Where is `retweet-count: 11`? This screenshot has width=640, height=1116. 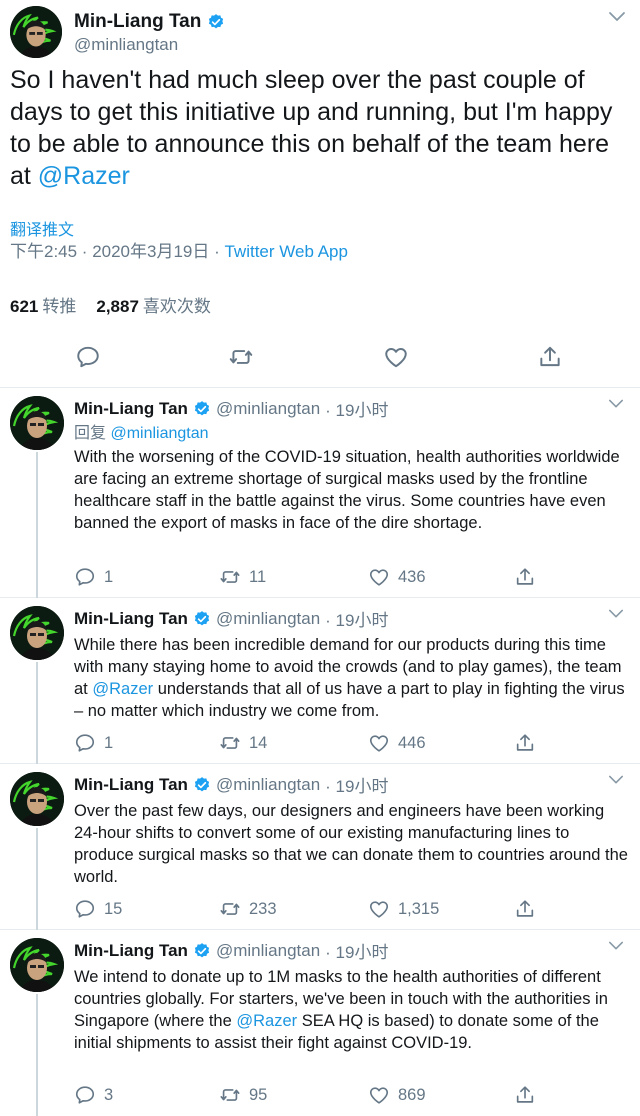
retweet-count: 11 is located at coordinates (258, 576).